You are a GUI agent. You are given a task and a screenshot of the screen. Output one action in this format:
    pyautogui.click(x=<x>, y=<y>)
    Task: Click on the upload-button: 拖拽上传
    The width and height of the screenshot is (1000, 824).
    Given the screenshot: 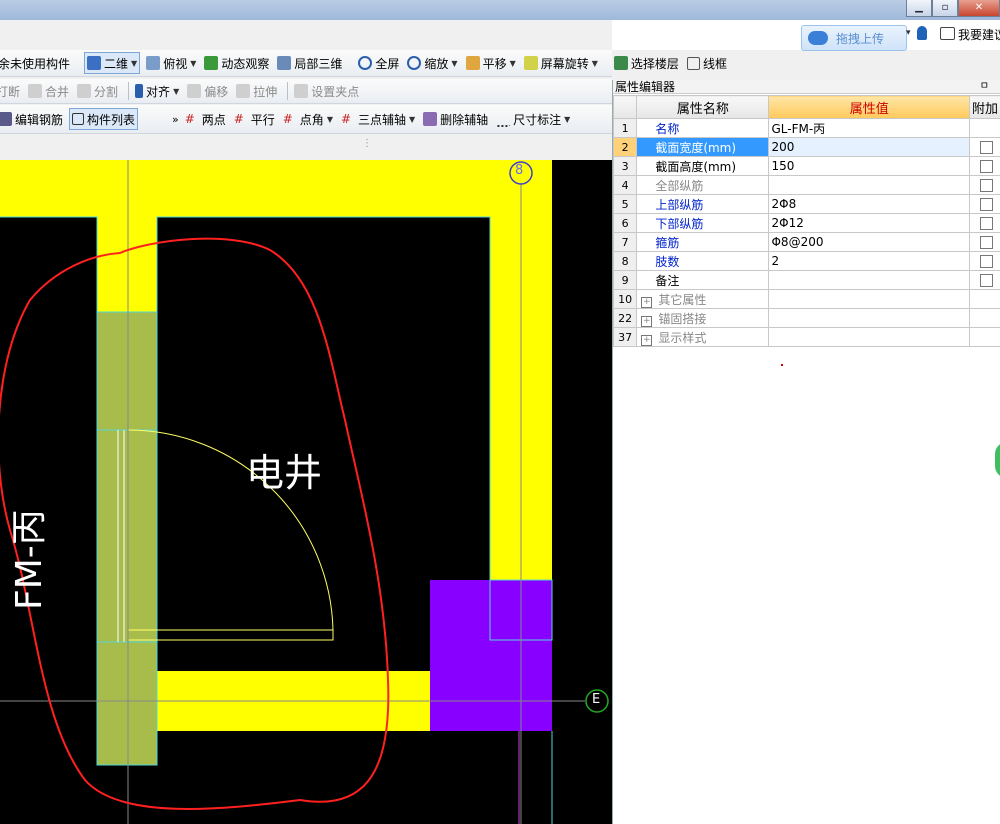 What is the action you would take?
    pyautogui.click(x=854, y=38)
    